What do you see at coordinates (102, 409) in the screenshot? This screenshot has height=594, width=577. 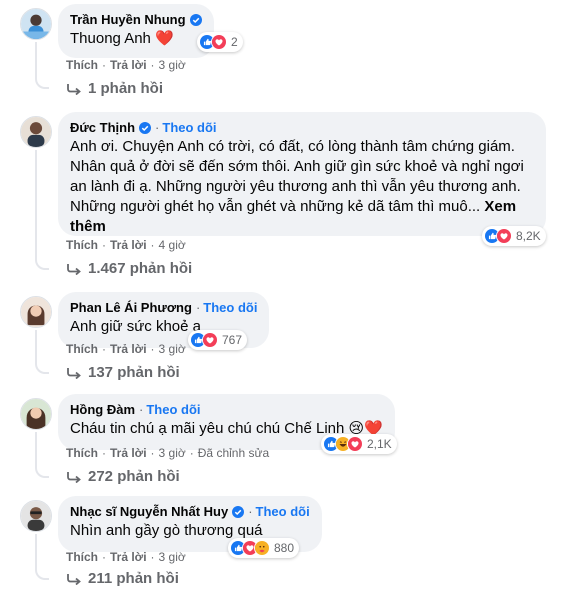 I see `commenter-name: Hồng Đàm` at bounding box center [102, 409].